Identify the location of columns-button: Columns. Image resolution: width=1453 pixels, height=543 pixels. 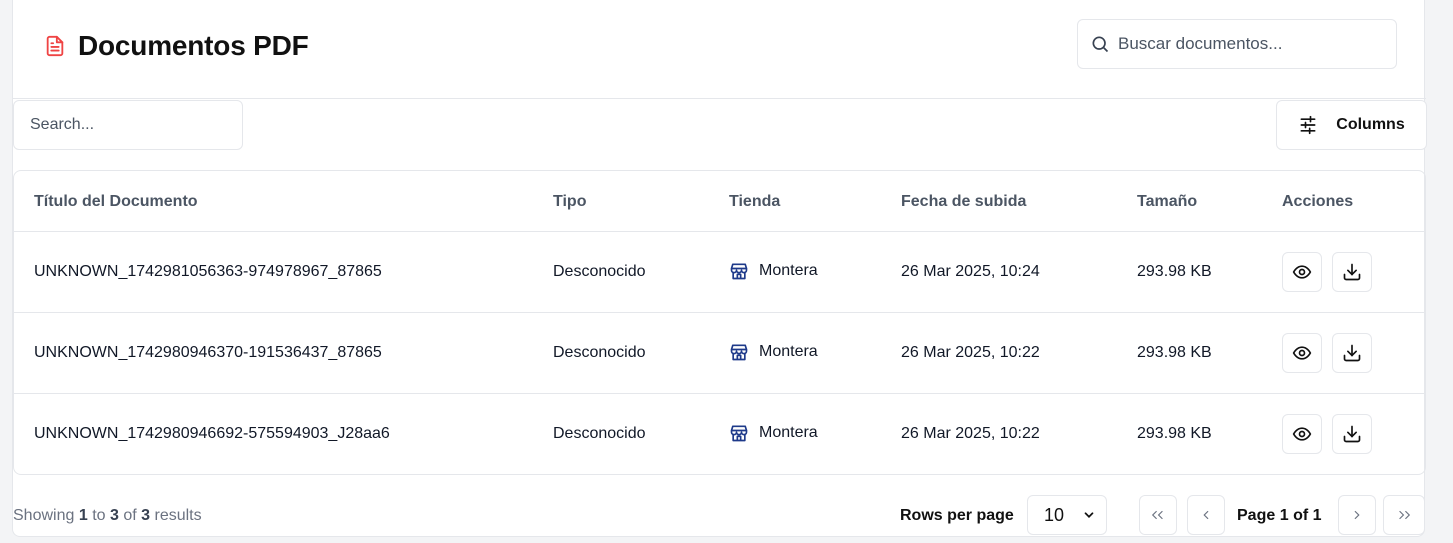
(1351, 125).